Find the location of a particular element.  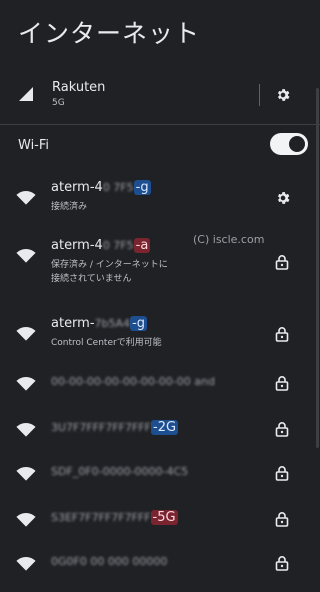

ssid-masked: S3EF7F7FF7F7FFF is located at coordinates (101, 517).